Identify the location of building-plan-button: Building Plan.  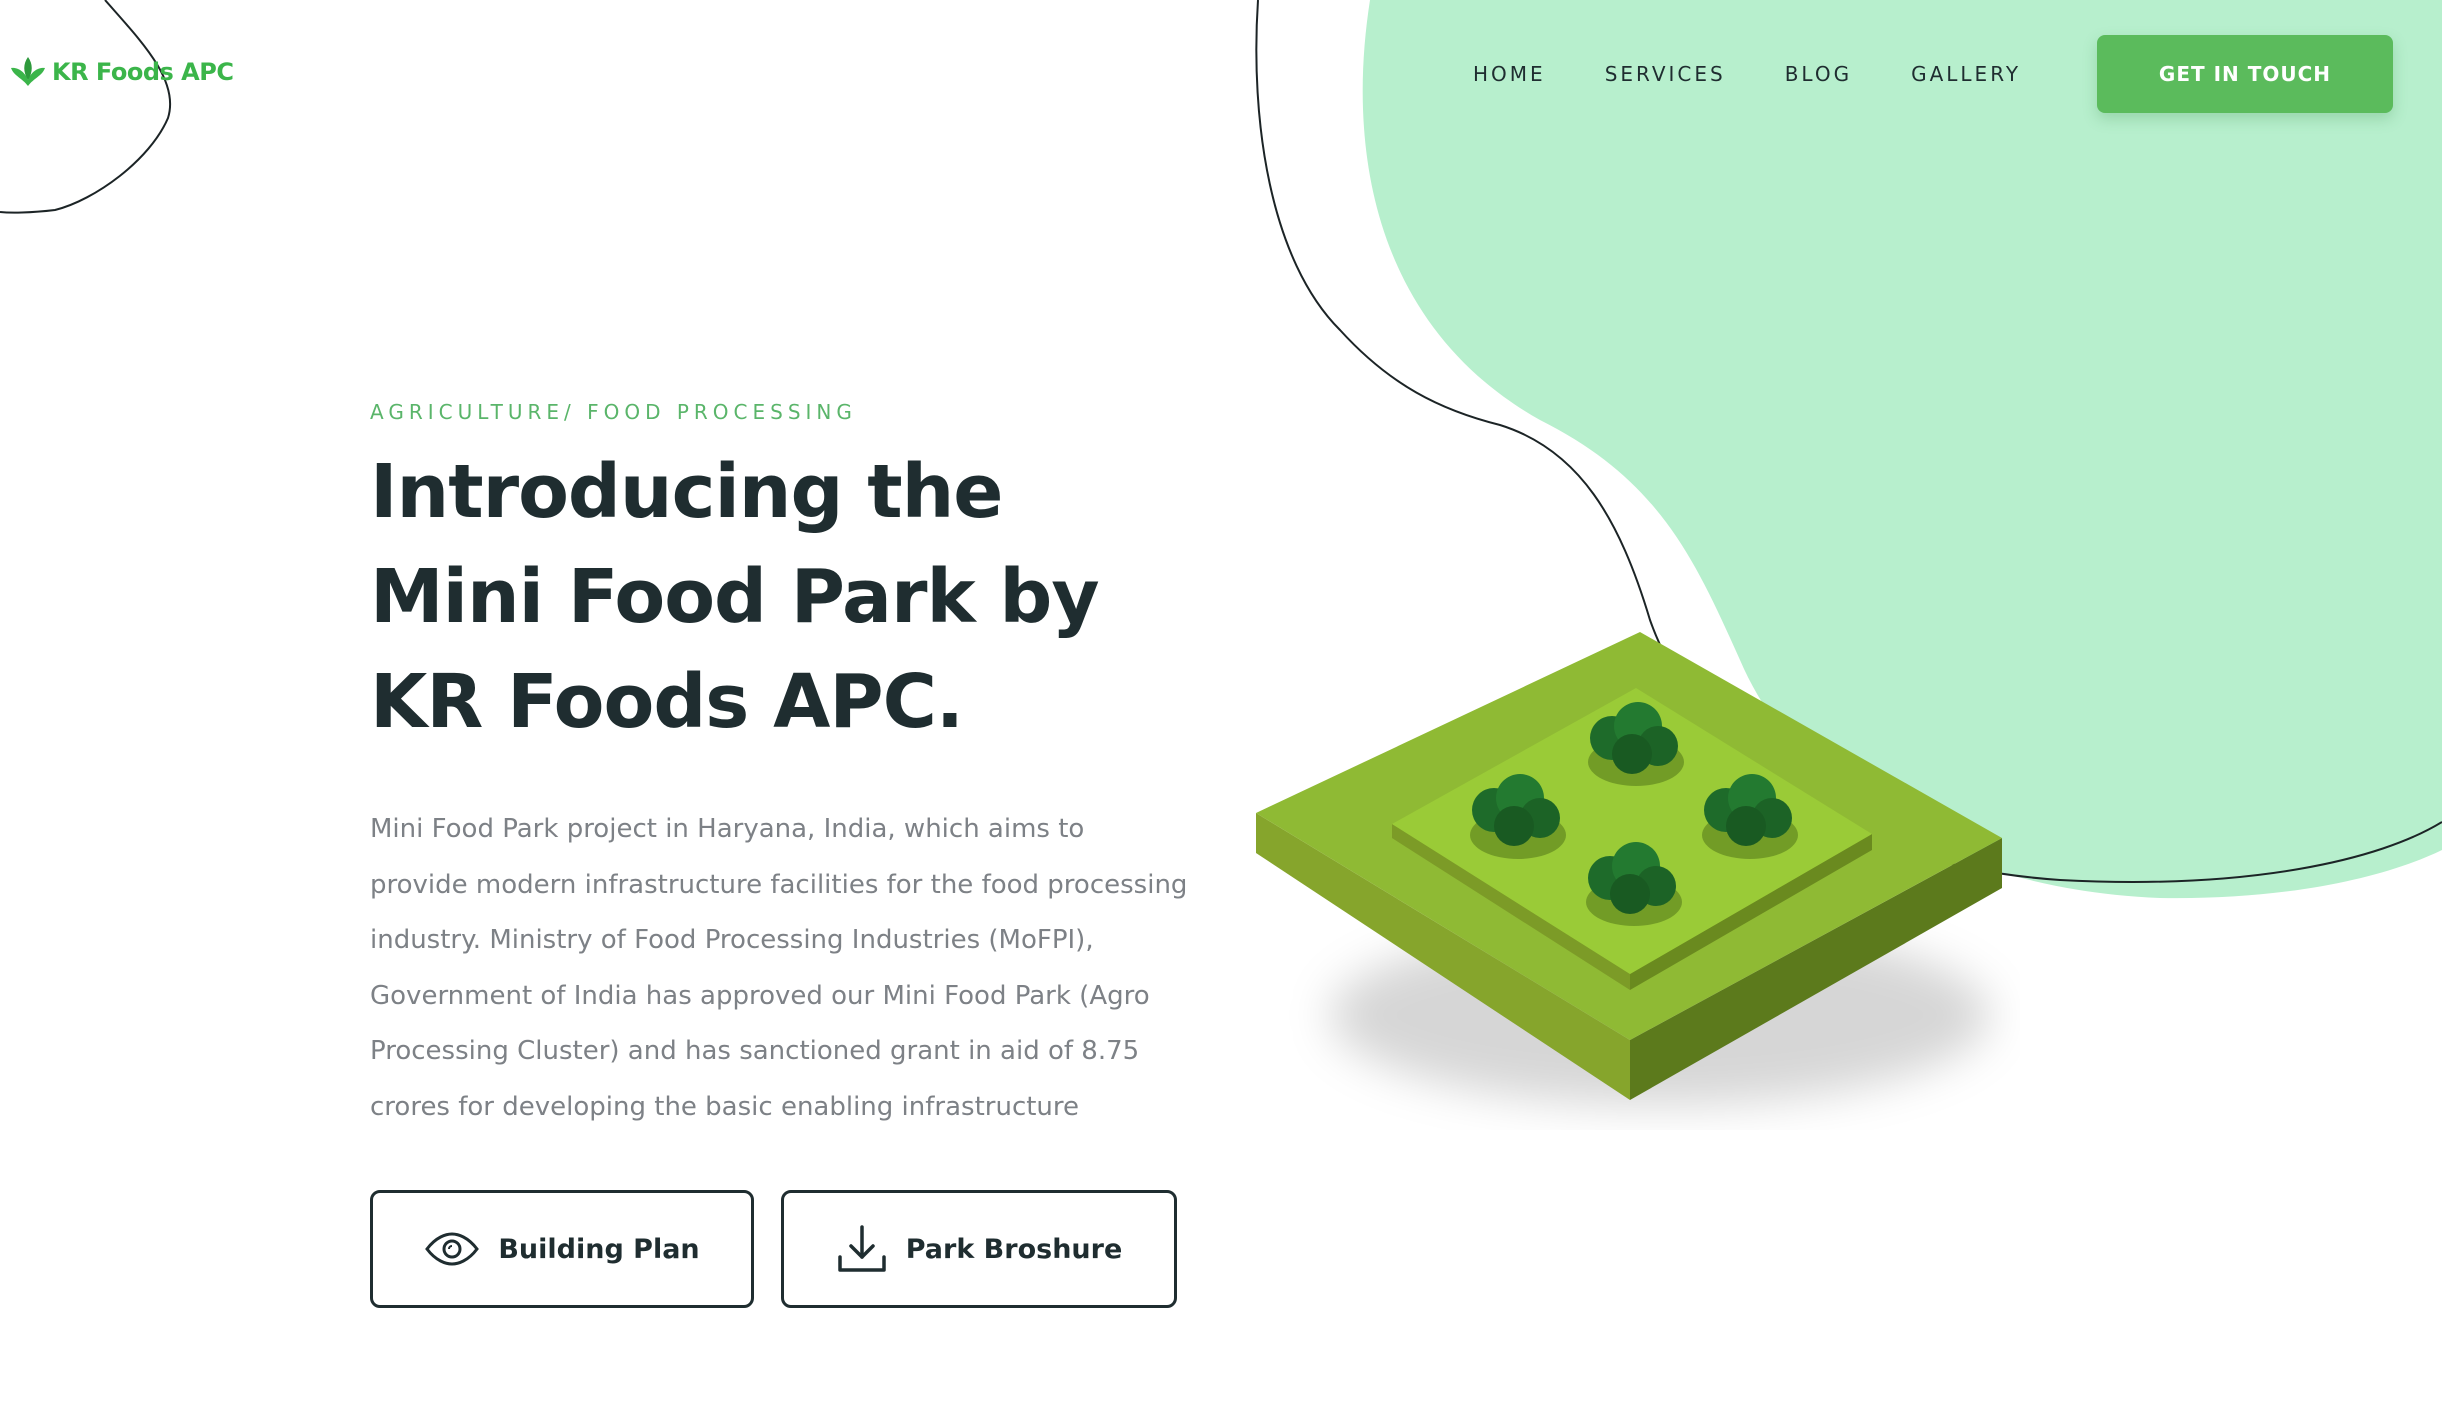
(562, 1249).